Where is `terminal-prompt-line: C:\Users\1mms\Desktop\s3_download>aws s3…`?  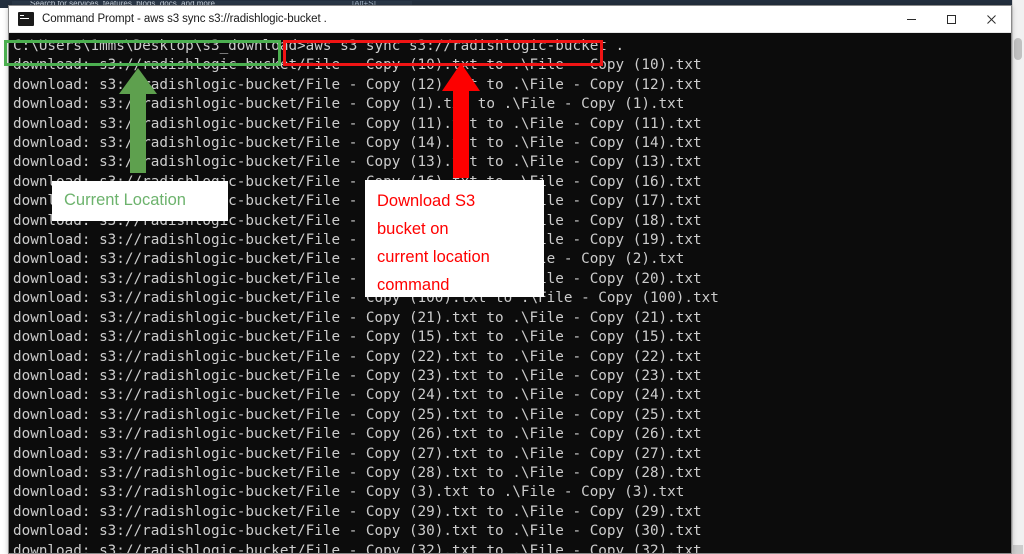 terminal-prompt-line: C:\Users\1mms\Desktop\s3_download>aws s3… is located at coordinates (319, 46).